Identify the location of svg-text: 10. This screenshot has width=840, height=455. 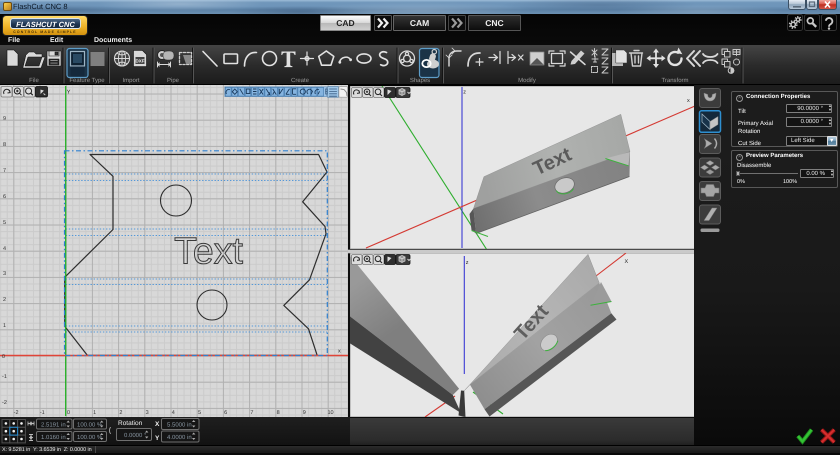
(330, 413).